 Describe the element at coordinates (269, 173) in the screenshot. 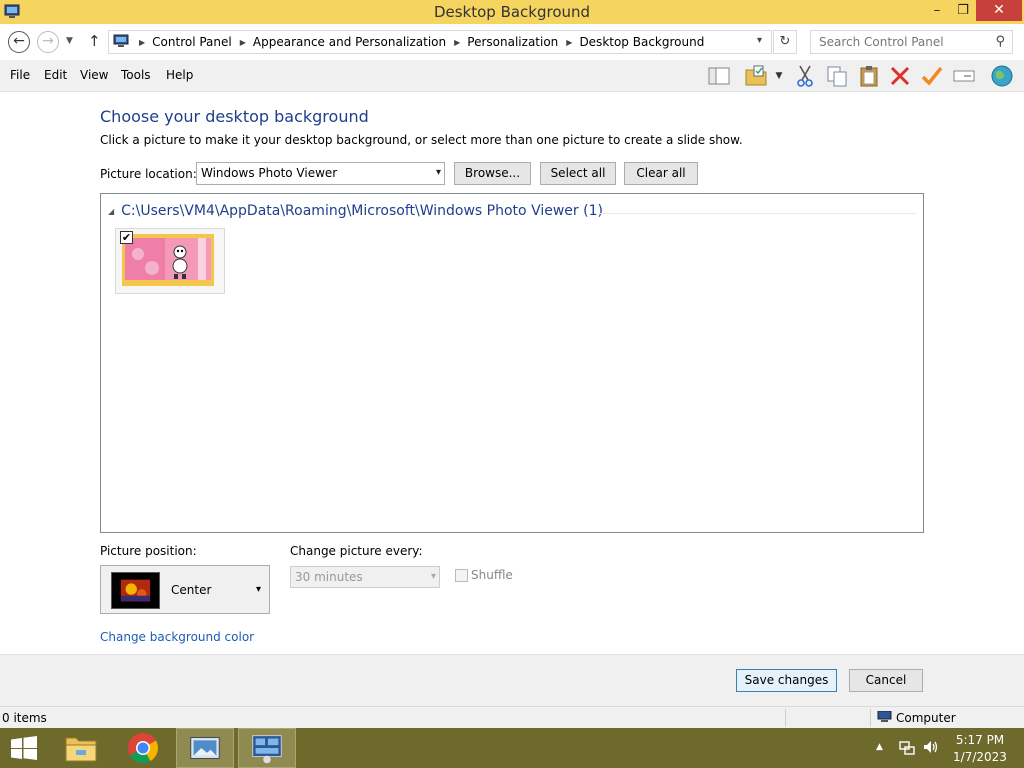

I see `picture-location-value: Windows Photo Viewer` at that location.